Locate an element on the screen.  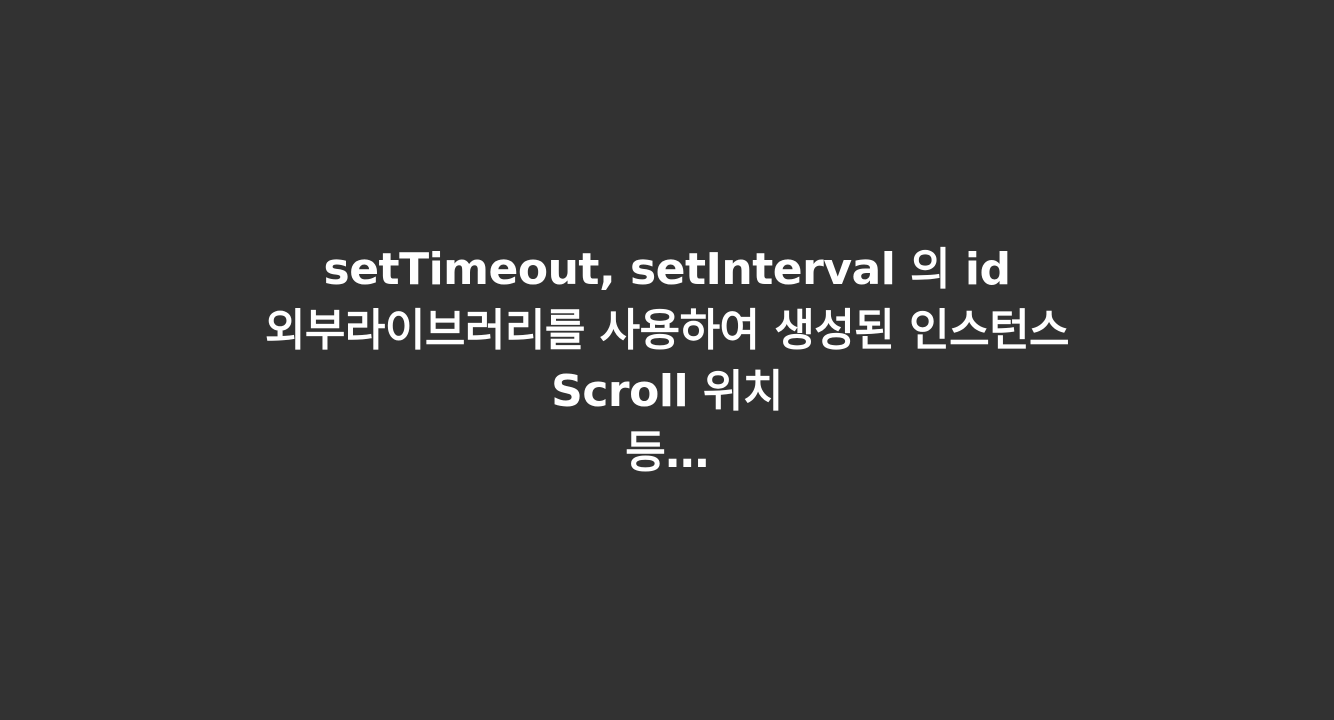
text-line-library-instances: 외부라이브러리를 사용하여 생성된 인스턴스 is located at coordinates (667, 330).